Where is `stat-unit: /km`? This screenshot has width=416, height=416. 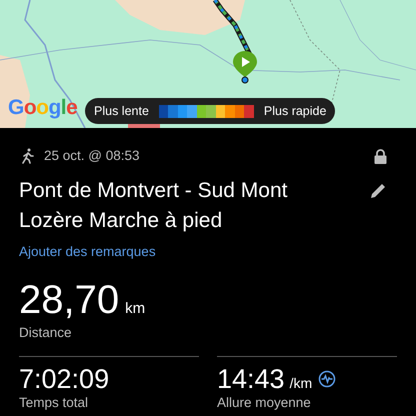
stat-unit: /km is located at coordinates (301, 383).